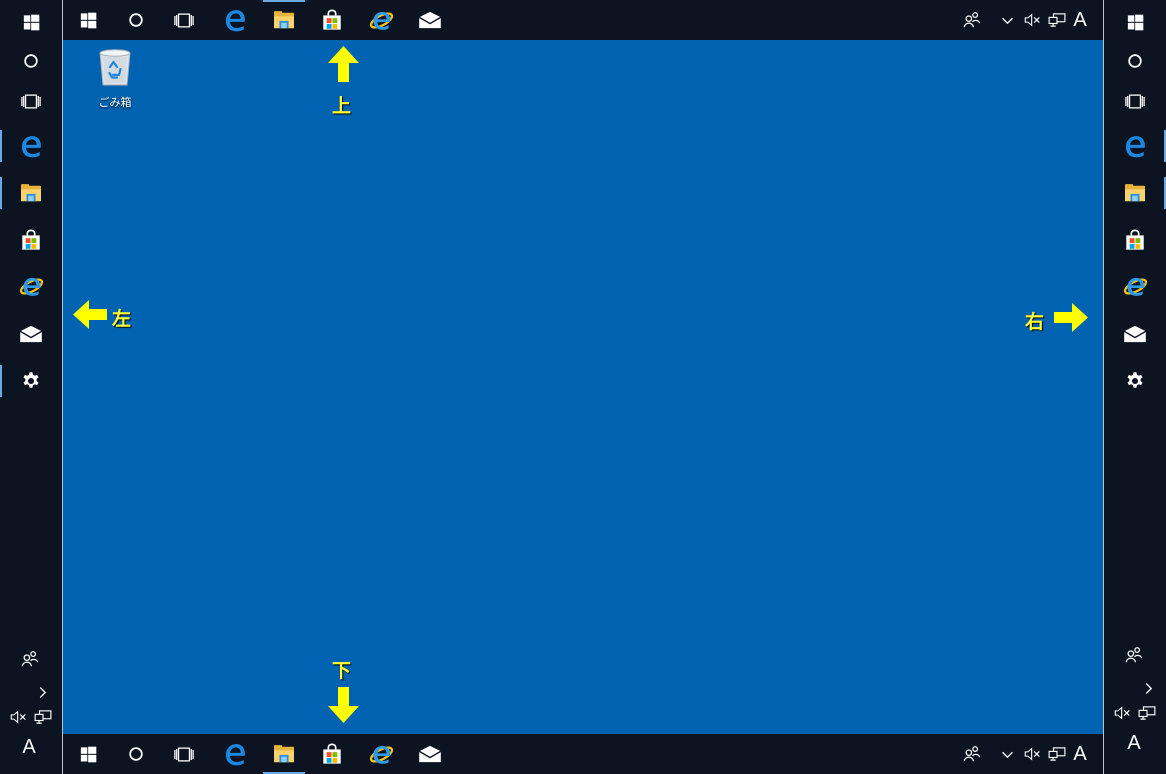  Describe the element at coordinates (115, 102) in the screenshot. I see `recycle-bin-label: ごみ箱` at that location.